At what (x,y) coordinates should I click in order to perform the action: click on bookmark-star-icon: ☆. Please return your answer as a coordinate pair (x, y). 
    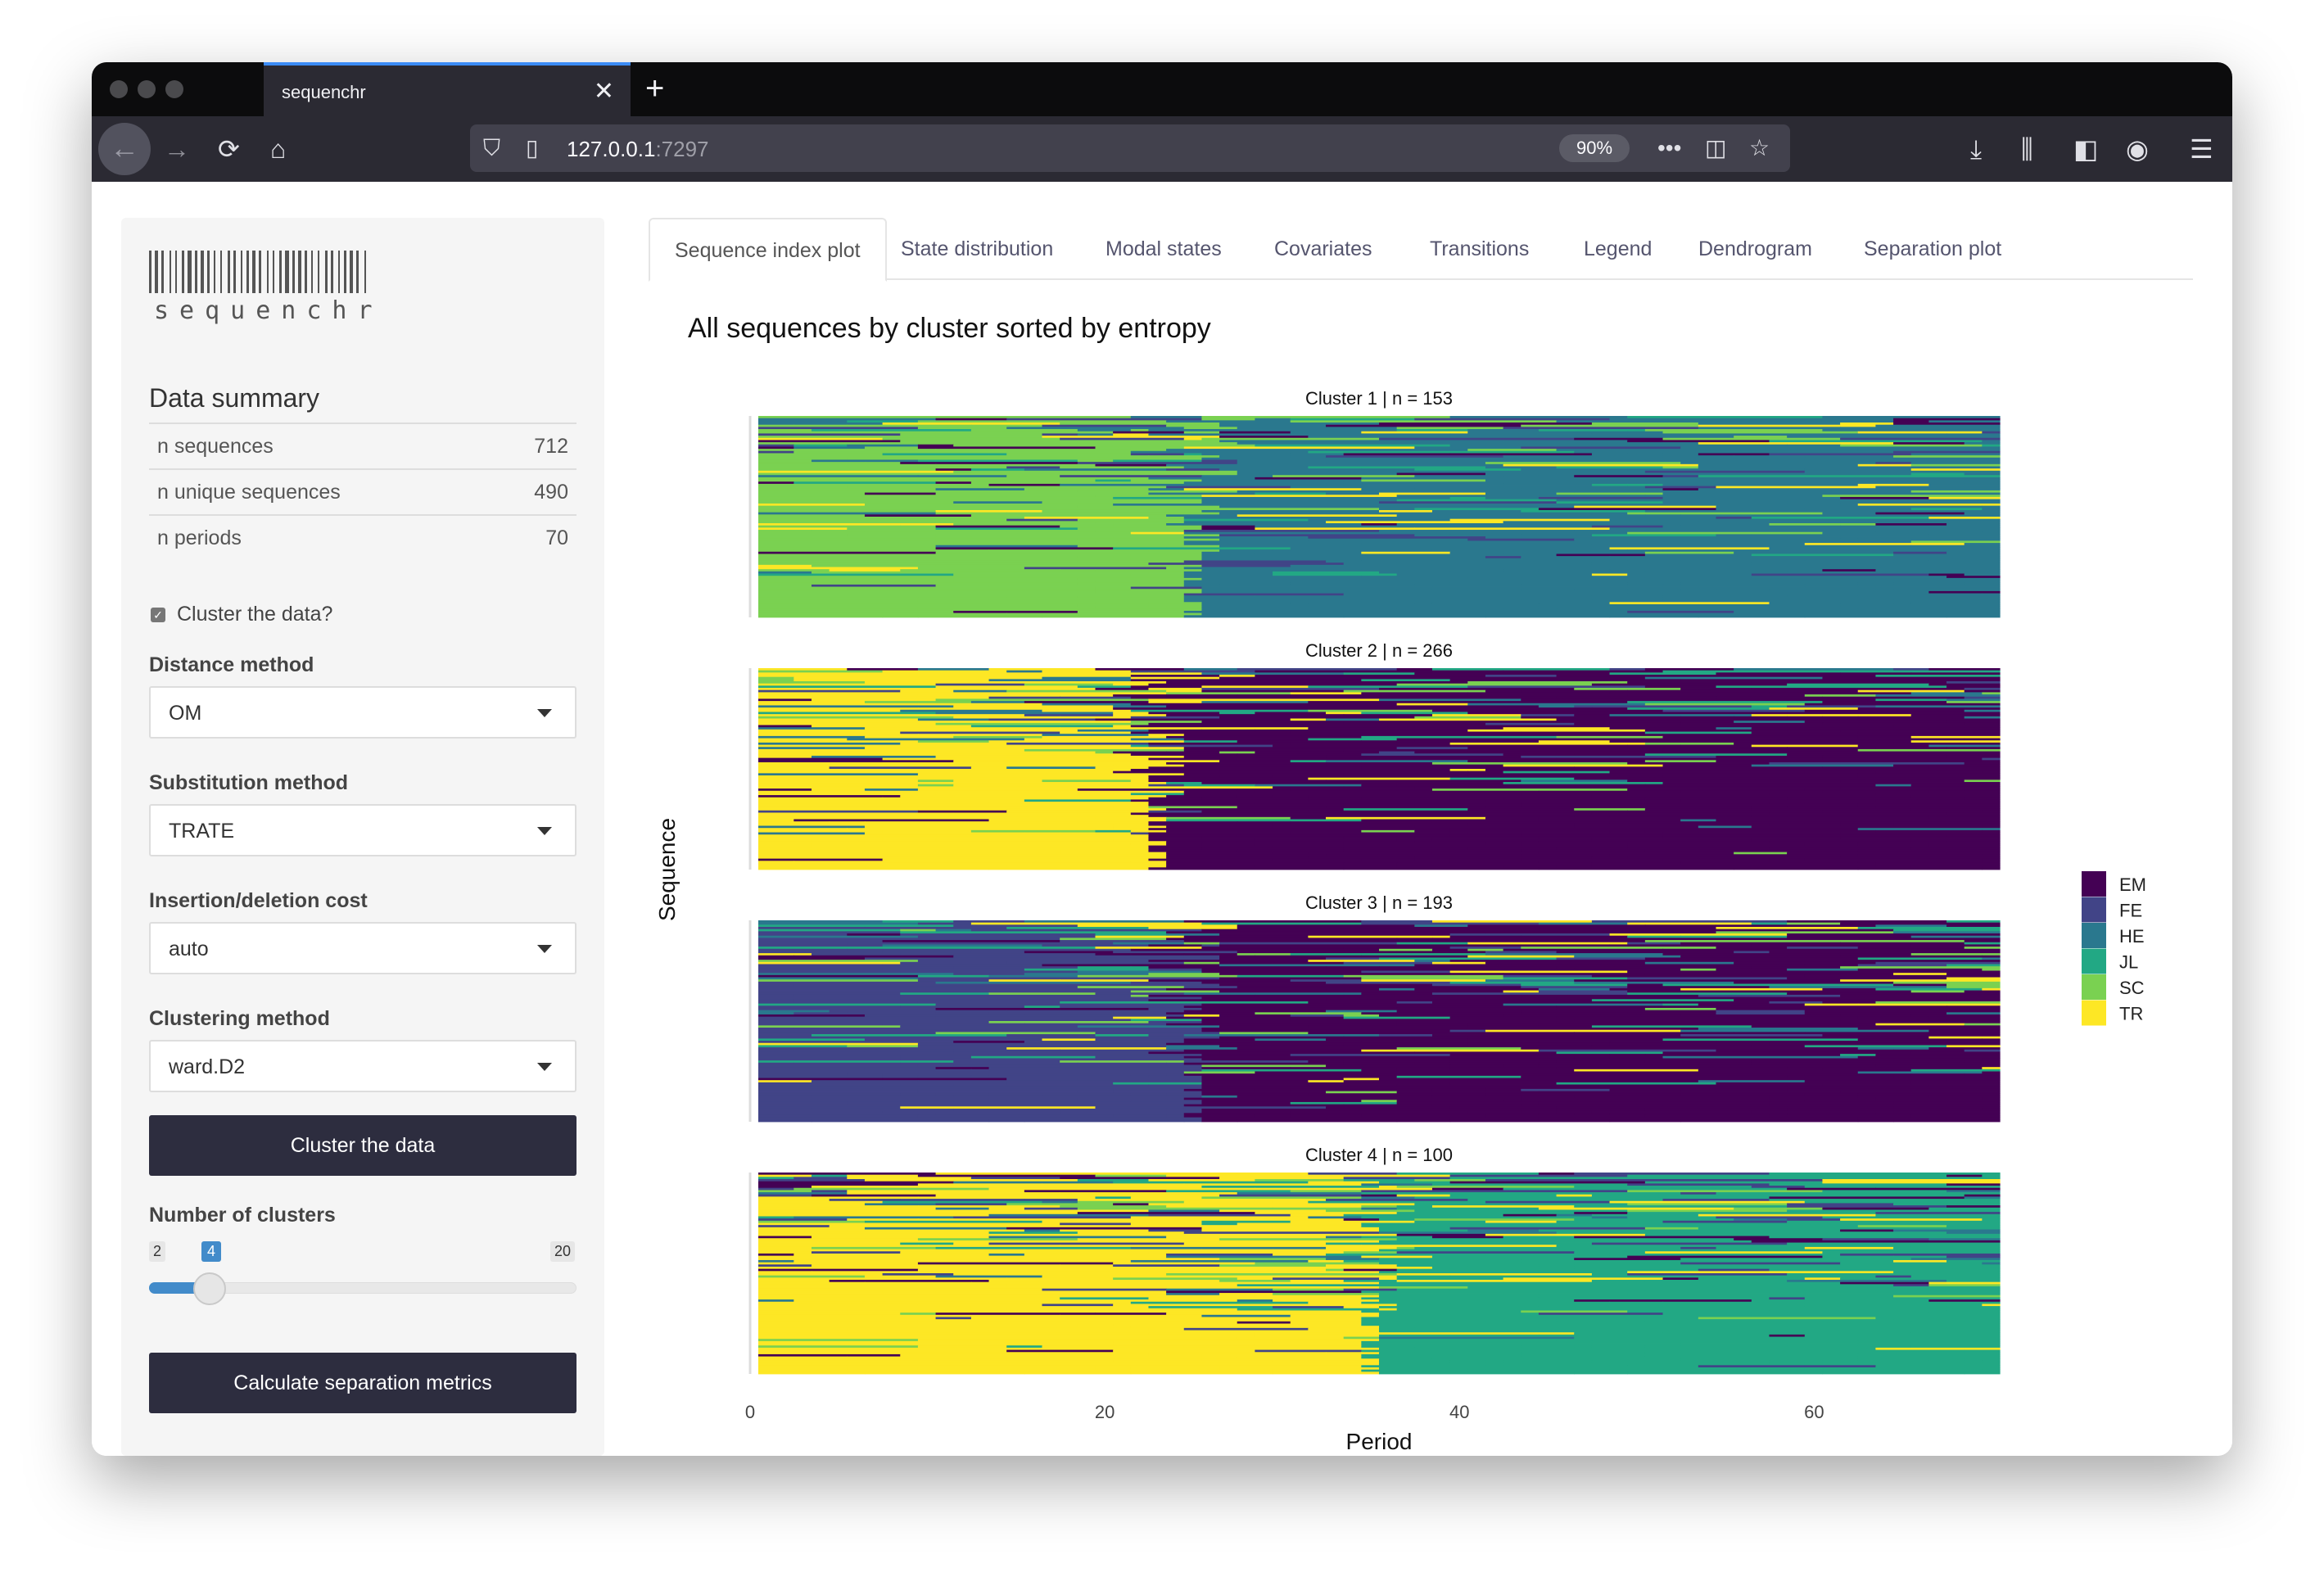
    Looking at the image, I should click on (1759, 148).